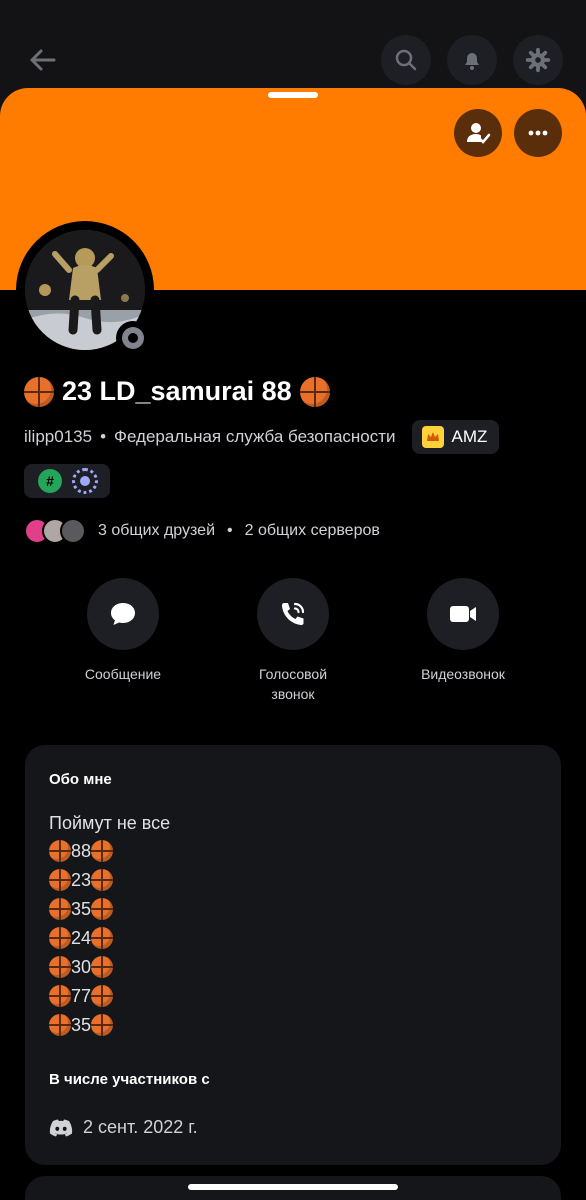 This screenshot has height=1200, width=586. What do you see at coordinates (50, 481) in the screenshot?
I see `hypesquad-badge-icon: #` at bounding box center [50, 481].